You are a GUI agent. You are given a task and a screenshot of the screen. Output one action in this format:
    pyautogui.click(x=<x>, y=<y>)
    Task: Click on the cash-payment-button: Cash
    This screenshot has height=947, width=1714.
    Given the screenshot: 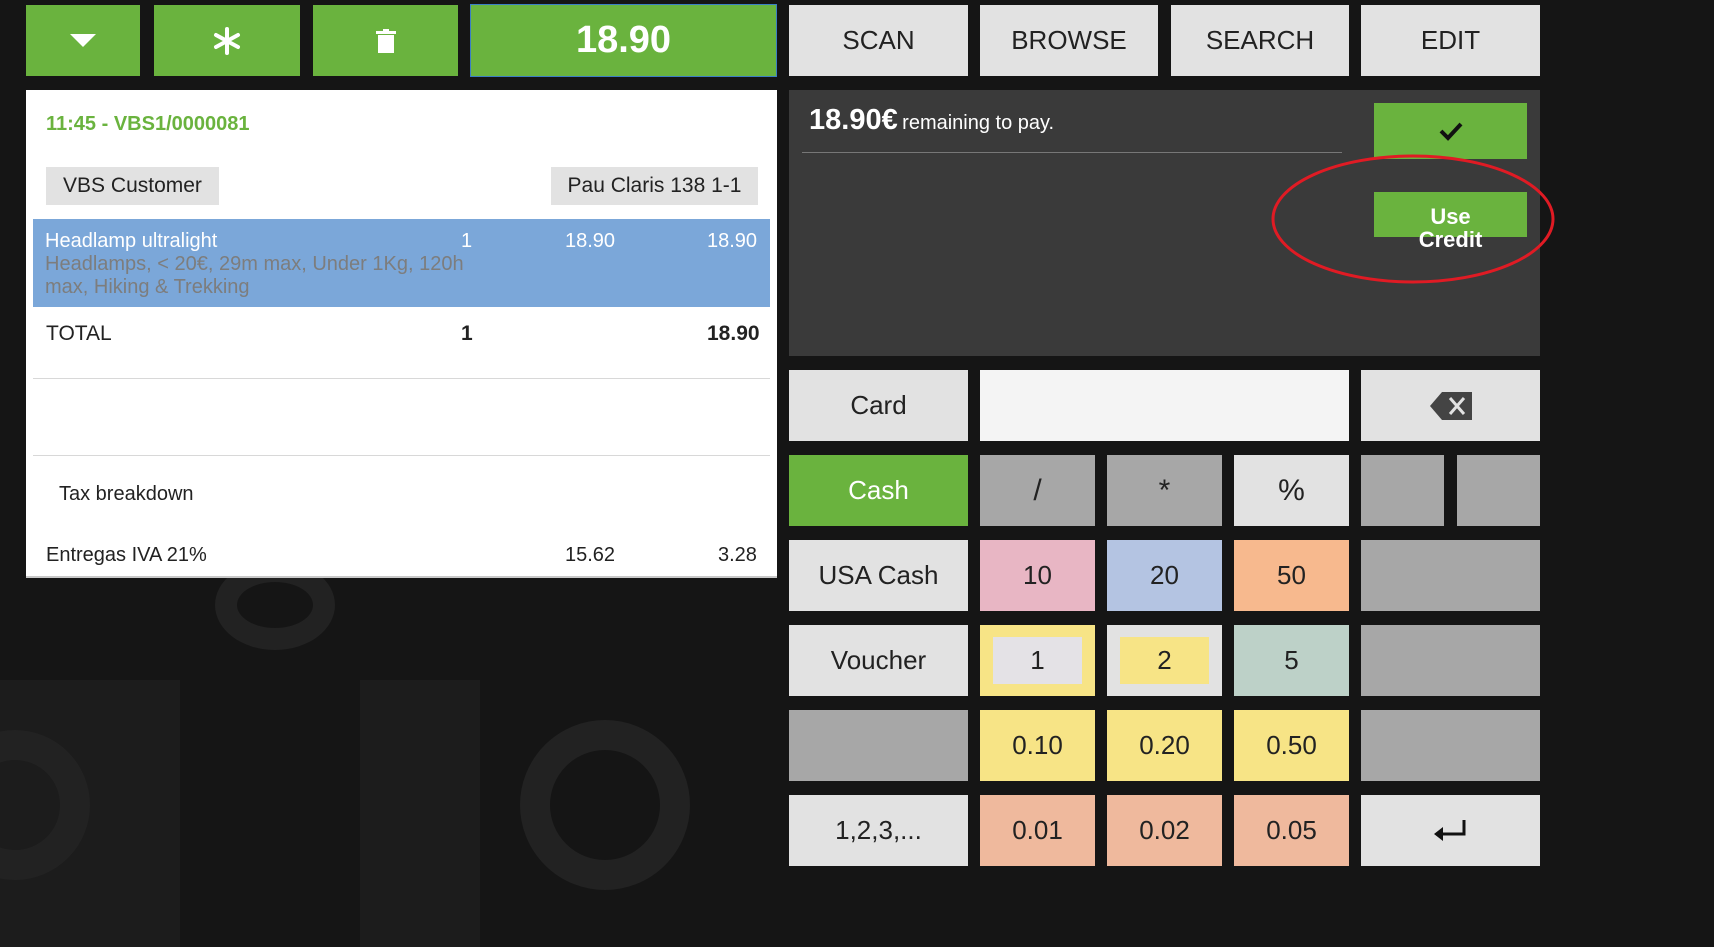 What is the action you would take?
    pyautogui.click(x=878, y=490)
    